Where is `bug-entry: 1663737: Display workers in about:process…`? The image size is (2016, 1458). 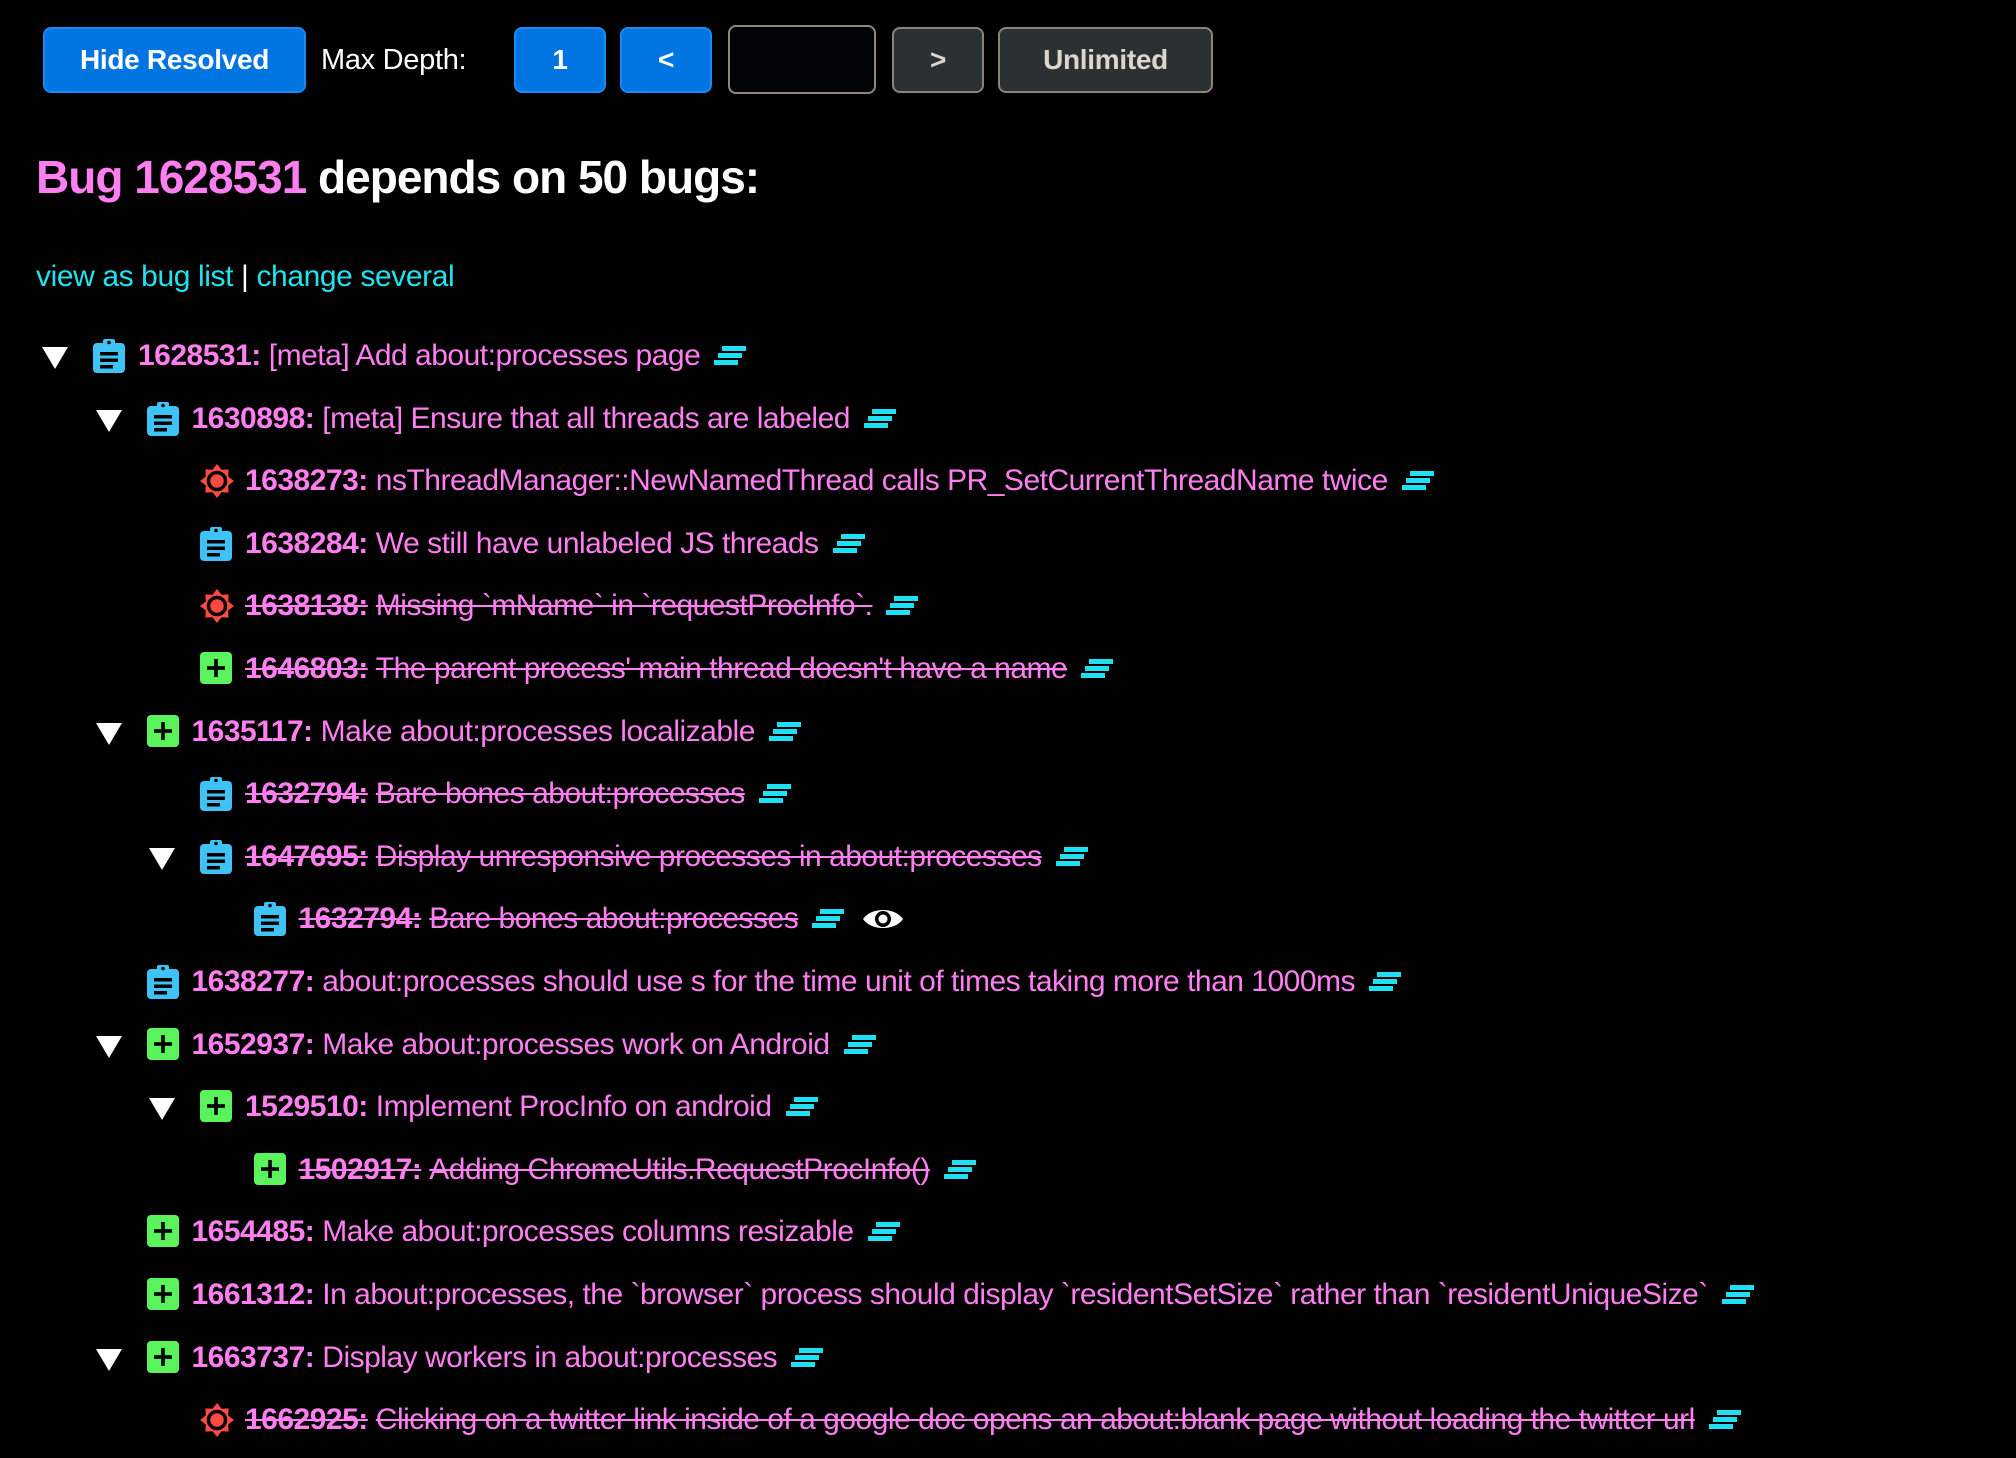 bug-entry: 1663737: Display workers in about:process… is located at coordinates (508, 1358).